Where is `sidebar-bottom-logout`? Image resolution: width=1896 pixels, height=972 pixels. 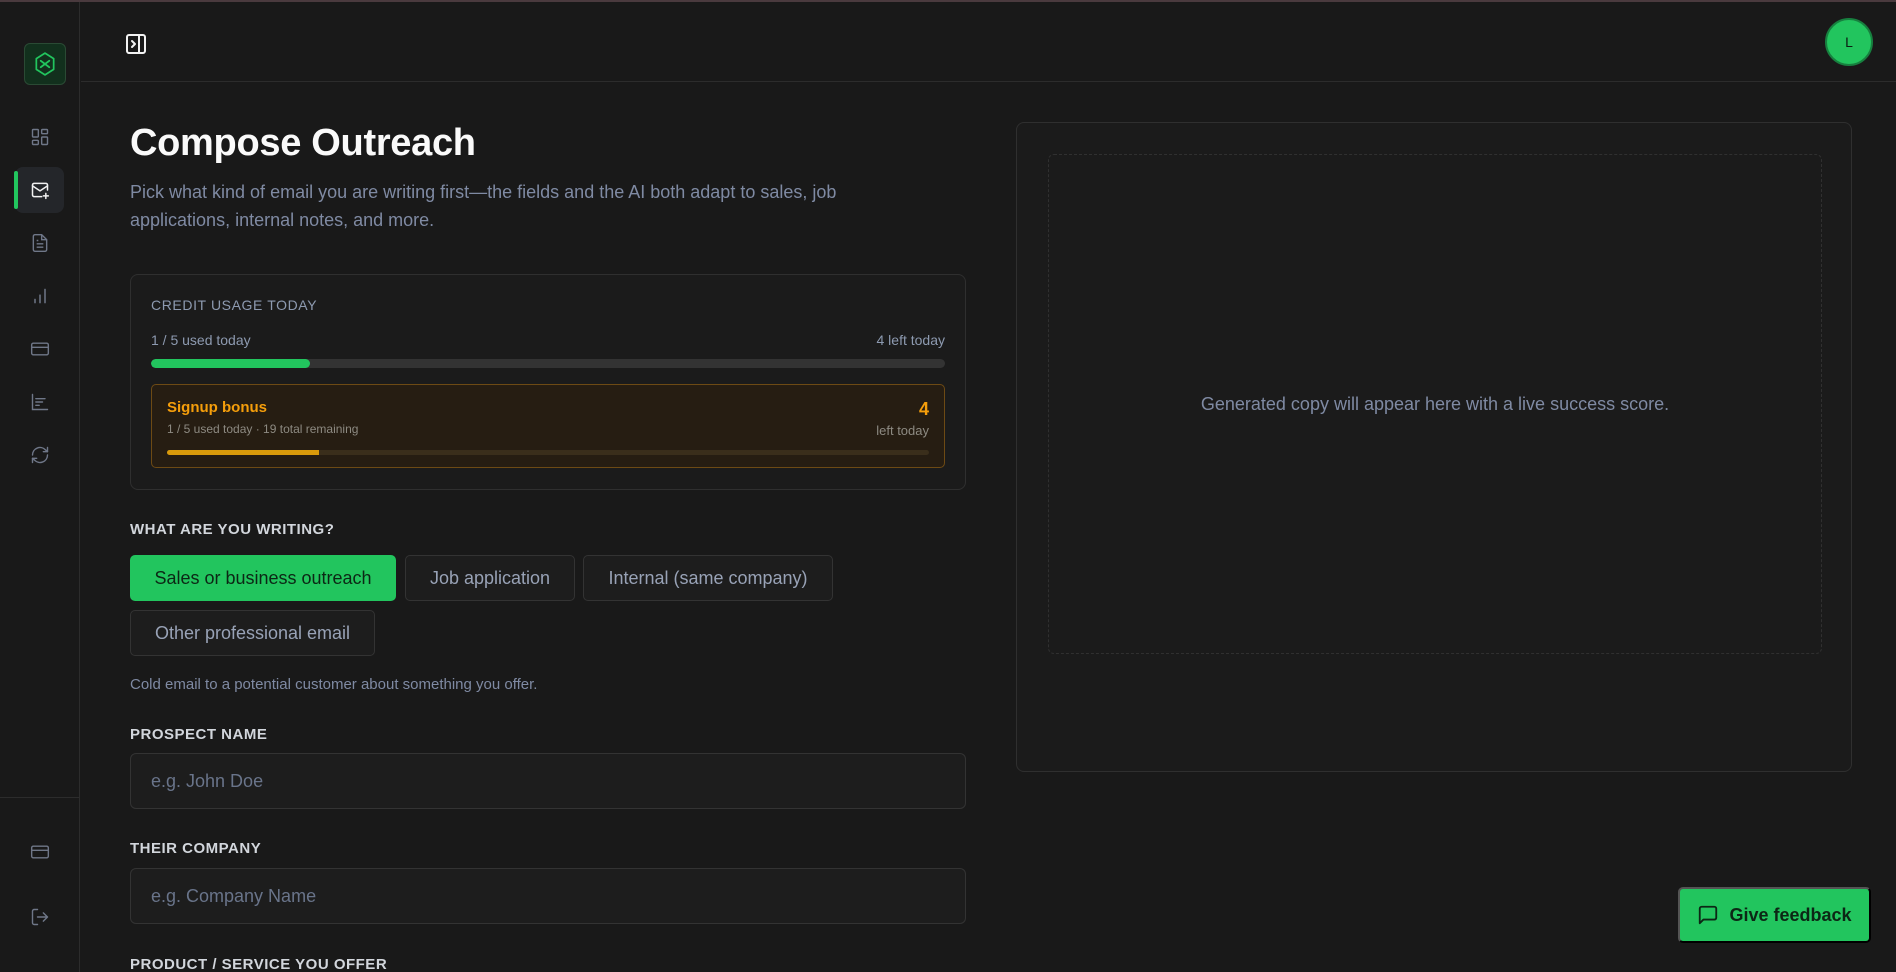
sidebar-bottom-logout is located at coordinates (40, 917).